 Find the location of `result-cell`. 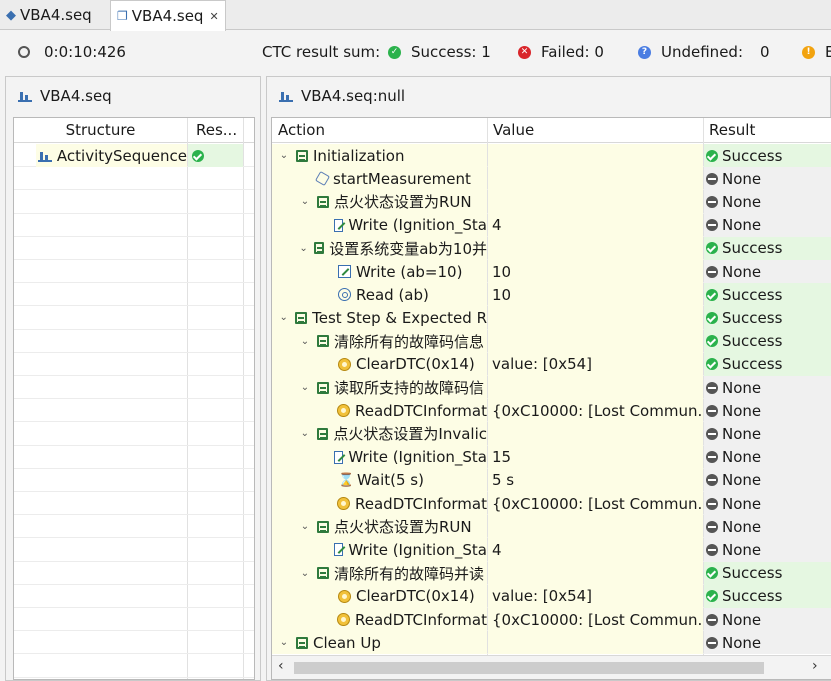

result-cell is located at coordinates (215, 156).